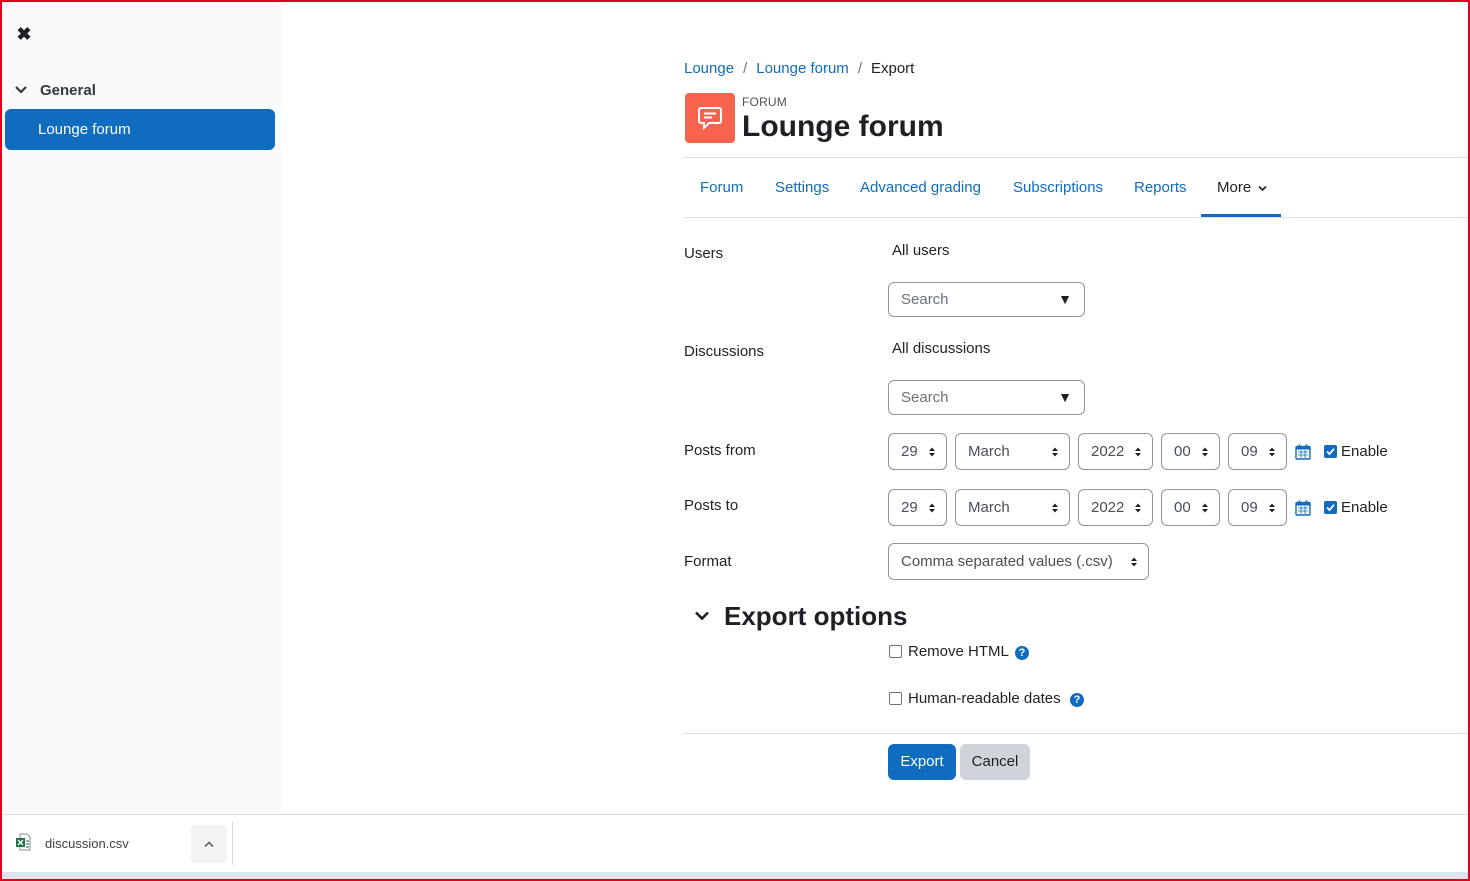 This screenshot has width=1470, height=881. I want to click on section-general: General, so click(55, 90).